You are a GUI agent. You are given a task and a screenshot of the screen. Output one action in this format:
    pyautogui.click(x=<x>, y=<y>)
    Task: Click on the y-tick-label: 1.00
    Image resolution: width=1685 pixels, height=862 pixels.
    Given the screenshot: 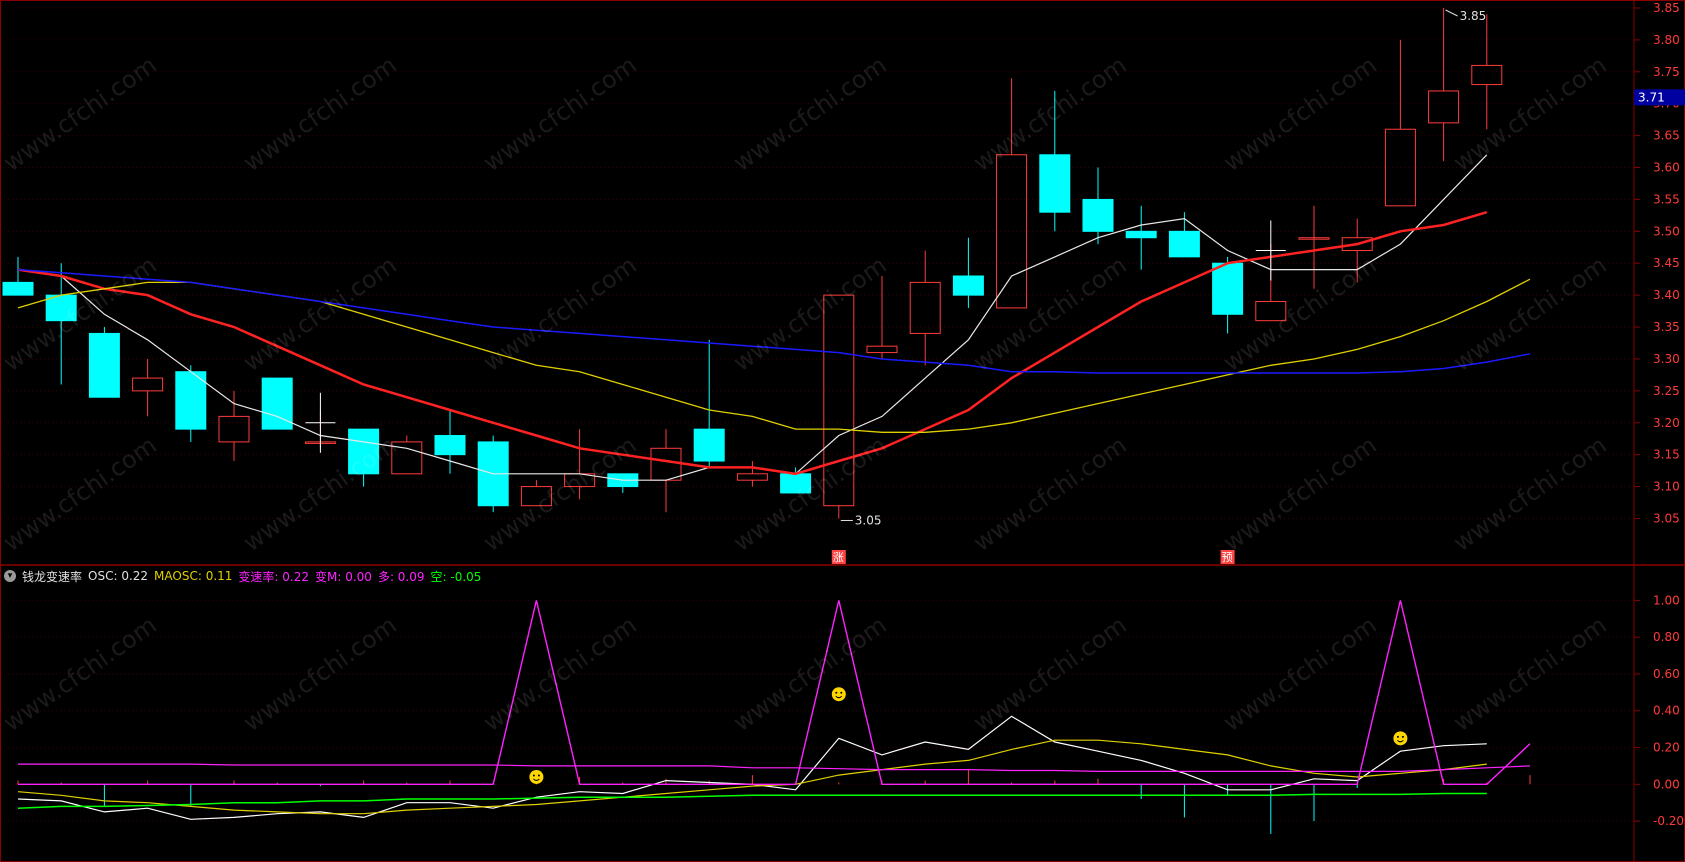 What is the action you would take?
    pyautogui.click(x=1666, y=600)
    